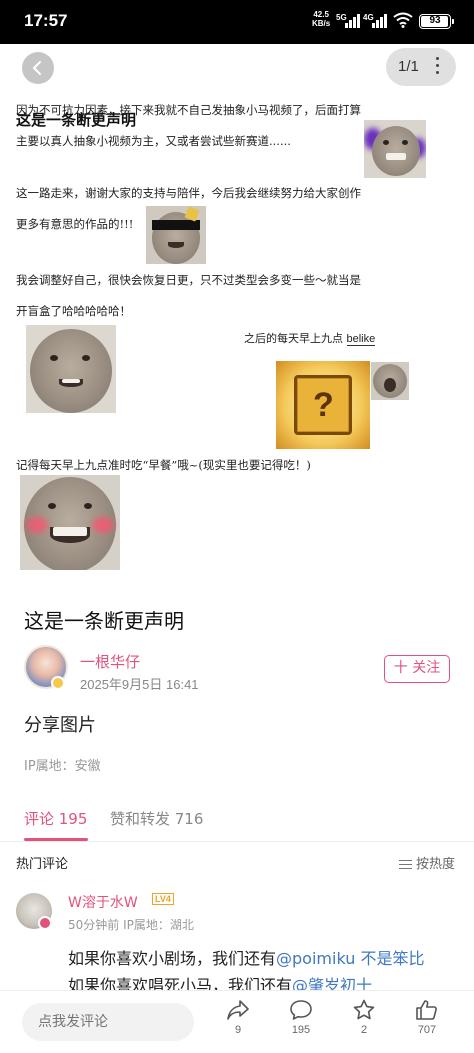 This screenshot has height=1053, width=474. Describe the element at coordinates (350, 958) in the screenshot. I see `mention-link: @poimiku 不是笨比` at that location.